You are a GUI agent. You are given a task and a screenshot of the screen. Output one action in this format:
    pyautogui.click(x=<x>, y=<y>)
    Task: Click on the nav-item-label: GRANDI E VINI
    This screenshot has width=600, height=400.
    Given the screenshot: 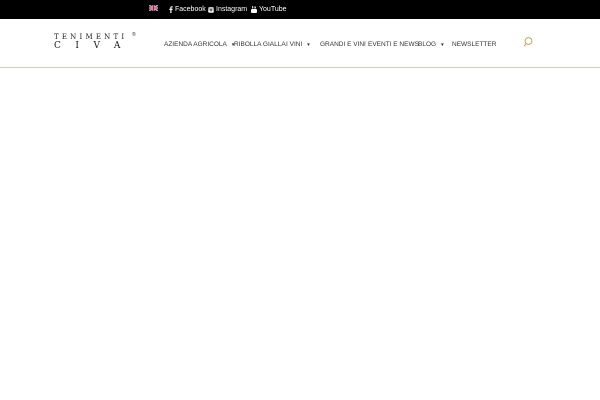 What is the action you would take?
    pyautogui.click(x=343, y=44)
    